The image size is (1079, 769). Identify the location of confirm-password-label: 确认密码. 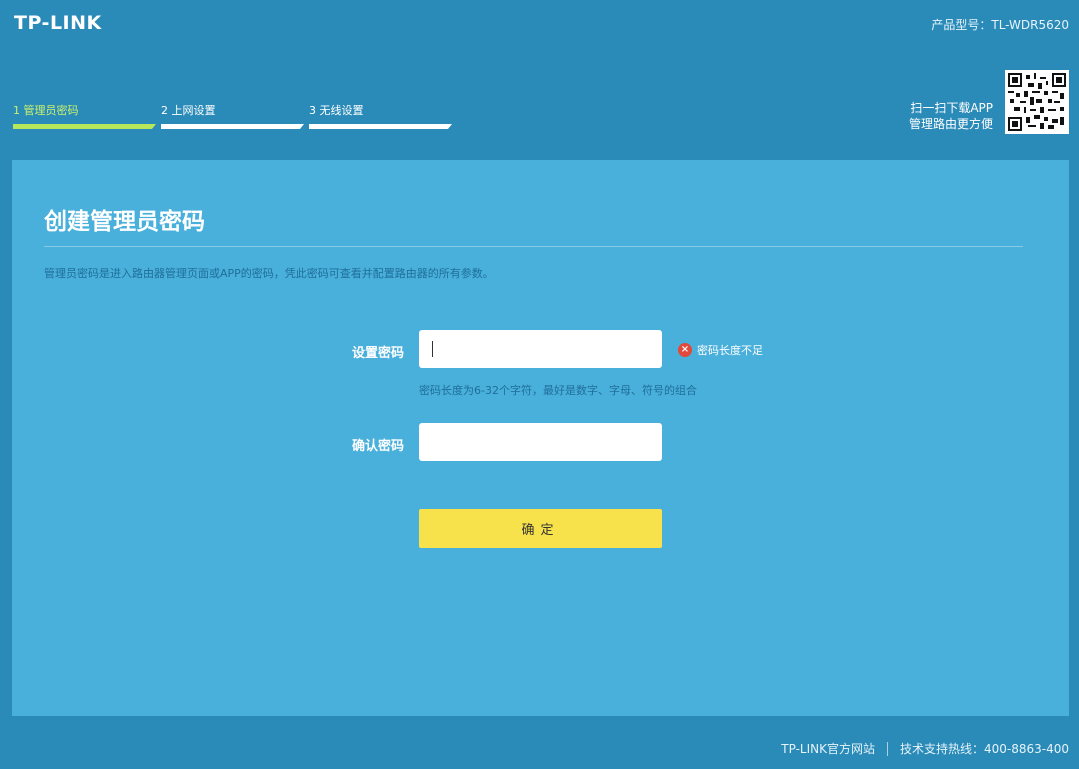
(377, 446).